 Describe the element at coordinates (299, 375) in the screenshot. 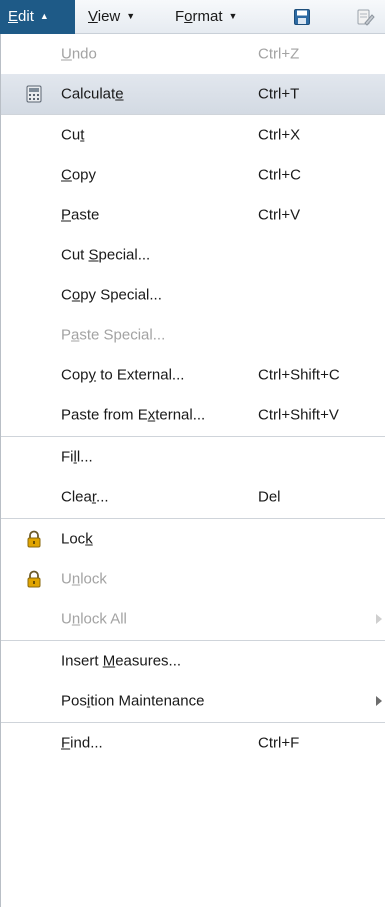

I see `shortcut-text: Ctrl+Shift+C` at that location.